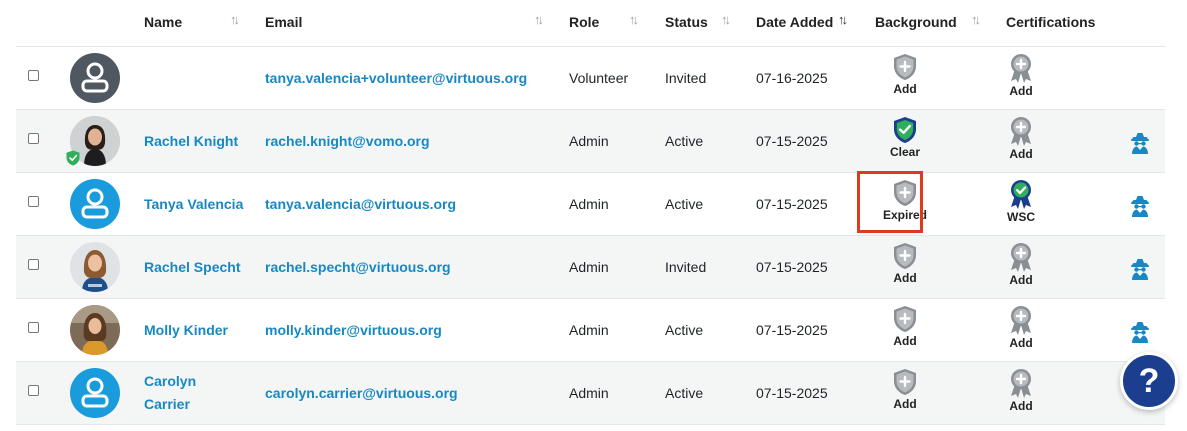 The height and width of the screenshot is (431, 1187). I want to click on user-name: Rachel Specht, so click(199, 267).